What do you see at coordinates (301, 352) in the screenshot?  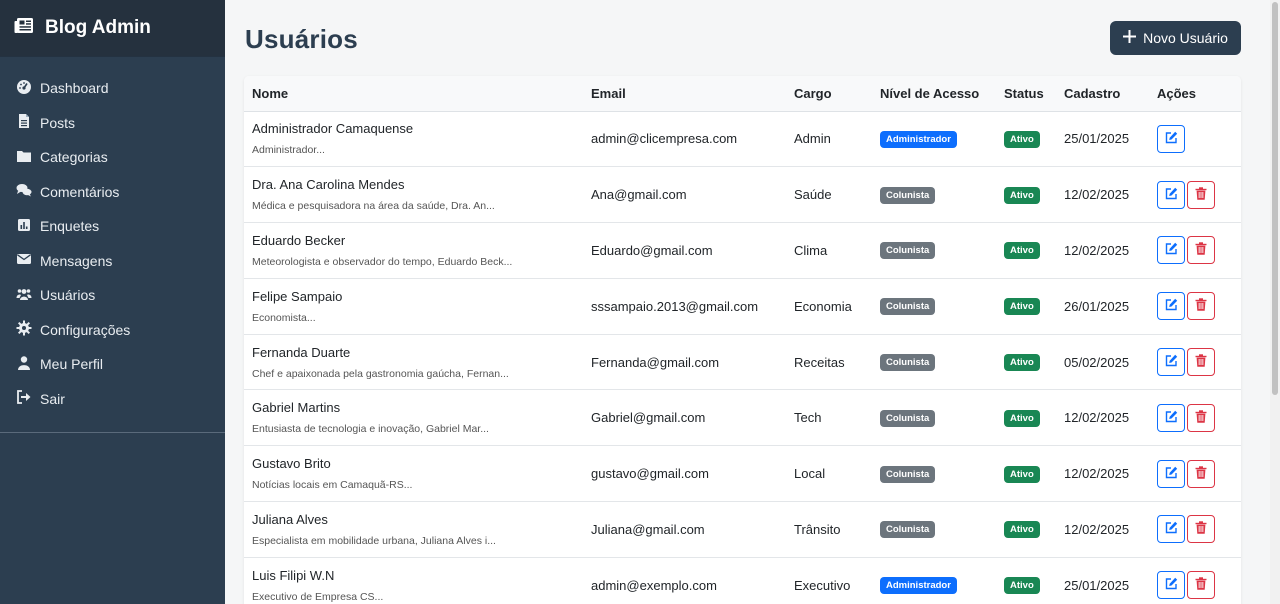 I see `user-name: Fernanda Duarte` at bounding box center [301, 352].